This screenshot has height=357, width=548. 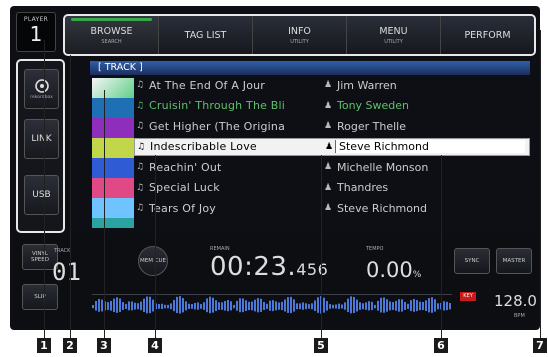 What do you see at coordinates (332, 146) in the screenshot?
I see `track-row: ♫ Indescribable Love ♟ Steve Richmond` at bounding box center [332, 146].